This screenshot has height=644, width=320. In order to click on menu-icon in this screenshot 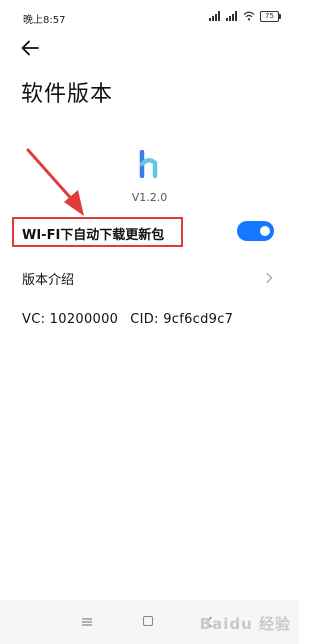, I will do `click(87, 622)`.